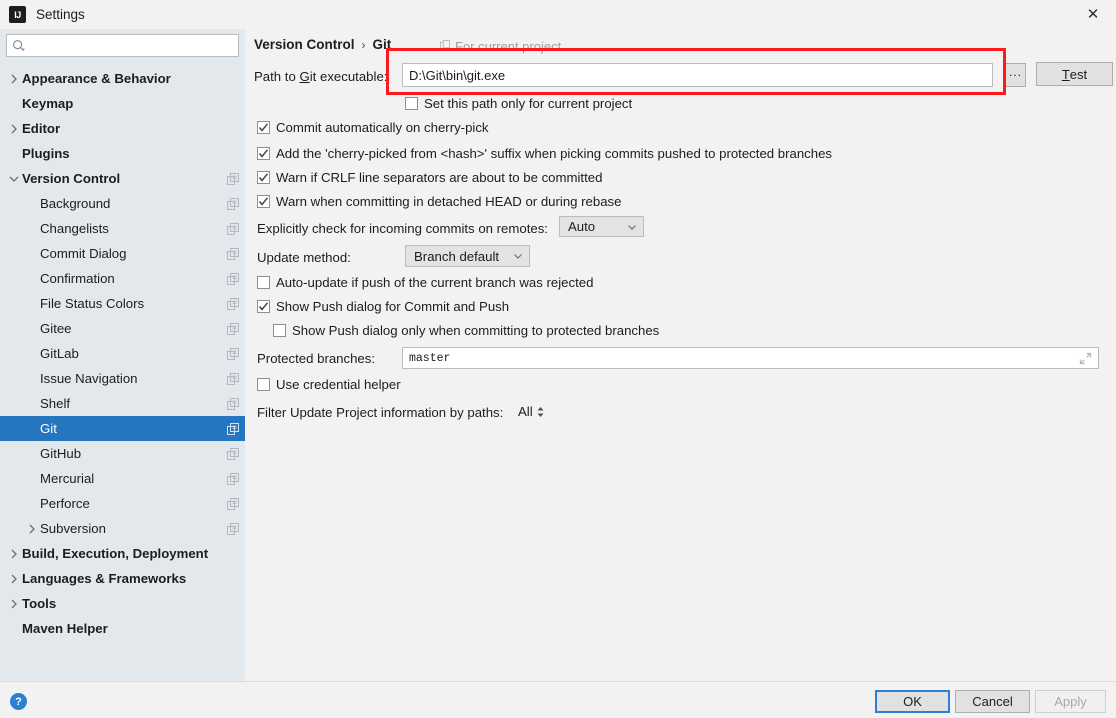 The image size is (1116, 718). I want to click on sidebar-item-tools: Tools, so click(122, 603).